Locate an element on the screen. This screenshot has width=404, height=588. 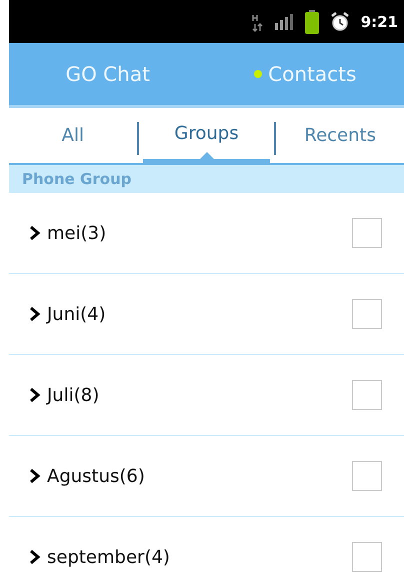
alarm-clock-icon is located at coordinates (339, 22).